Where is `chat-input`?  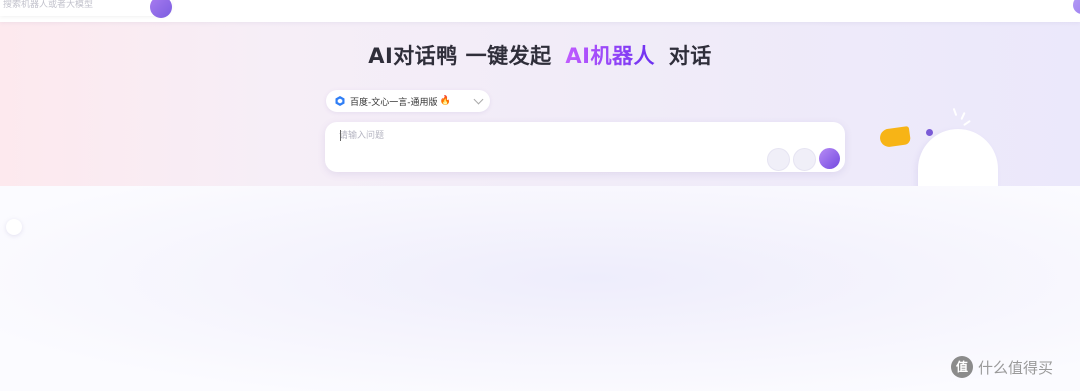 chat-input is located at coordinates (539, 136).